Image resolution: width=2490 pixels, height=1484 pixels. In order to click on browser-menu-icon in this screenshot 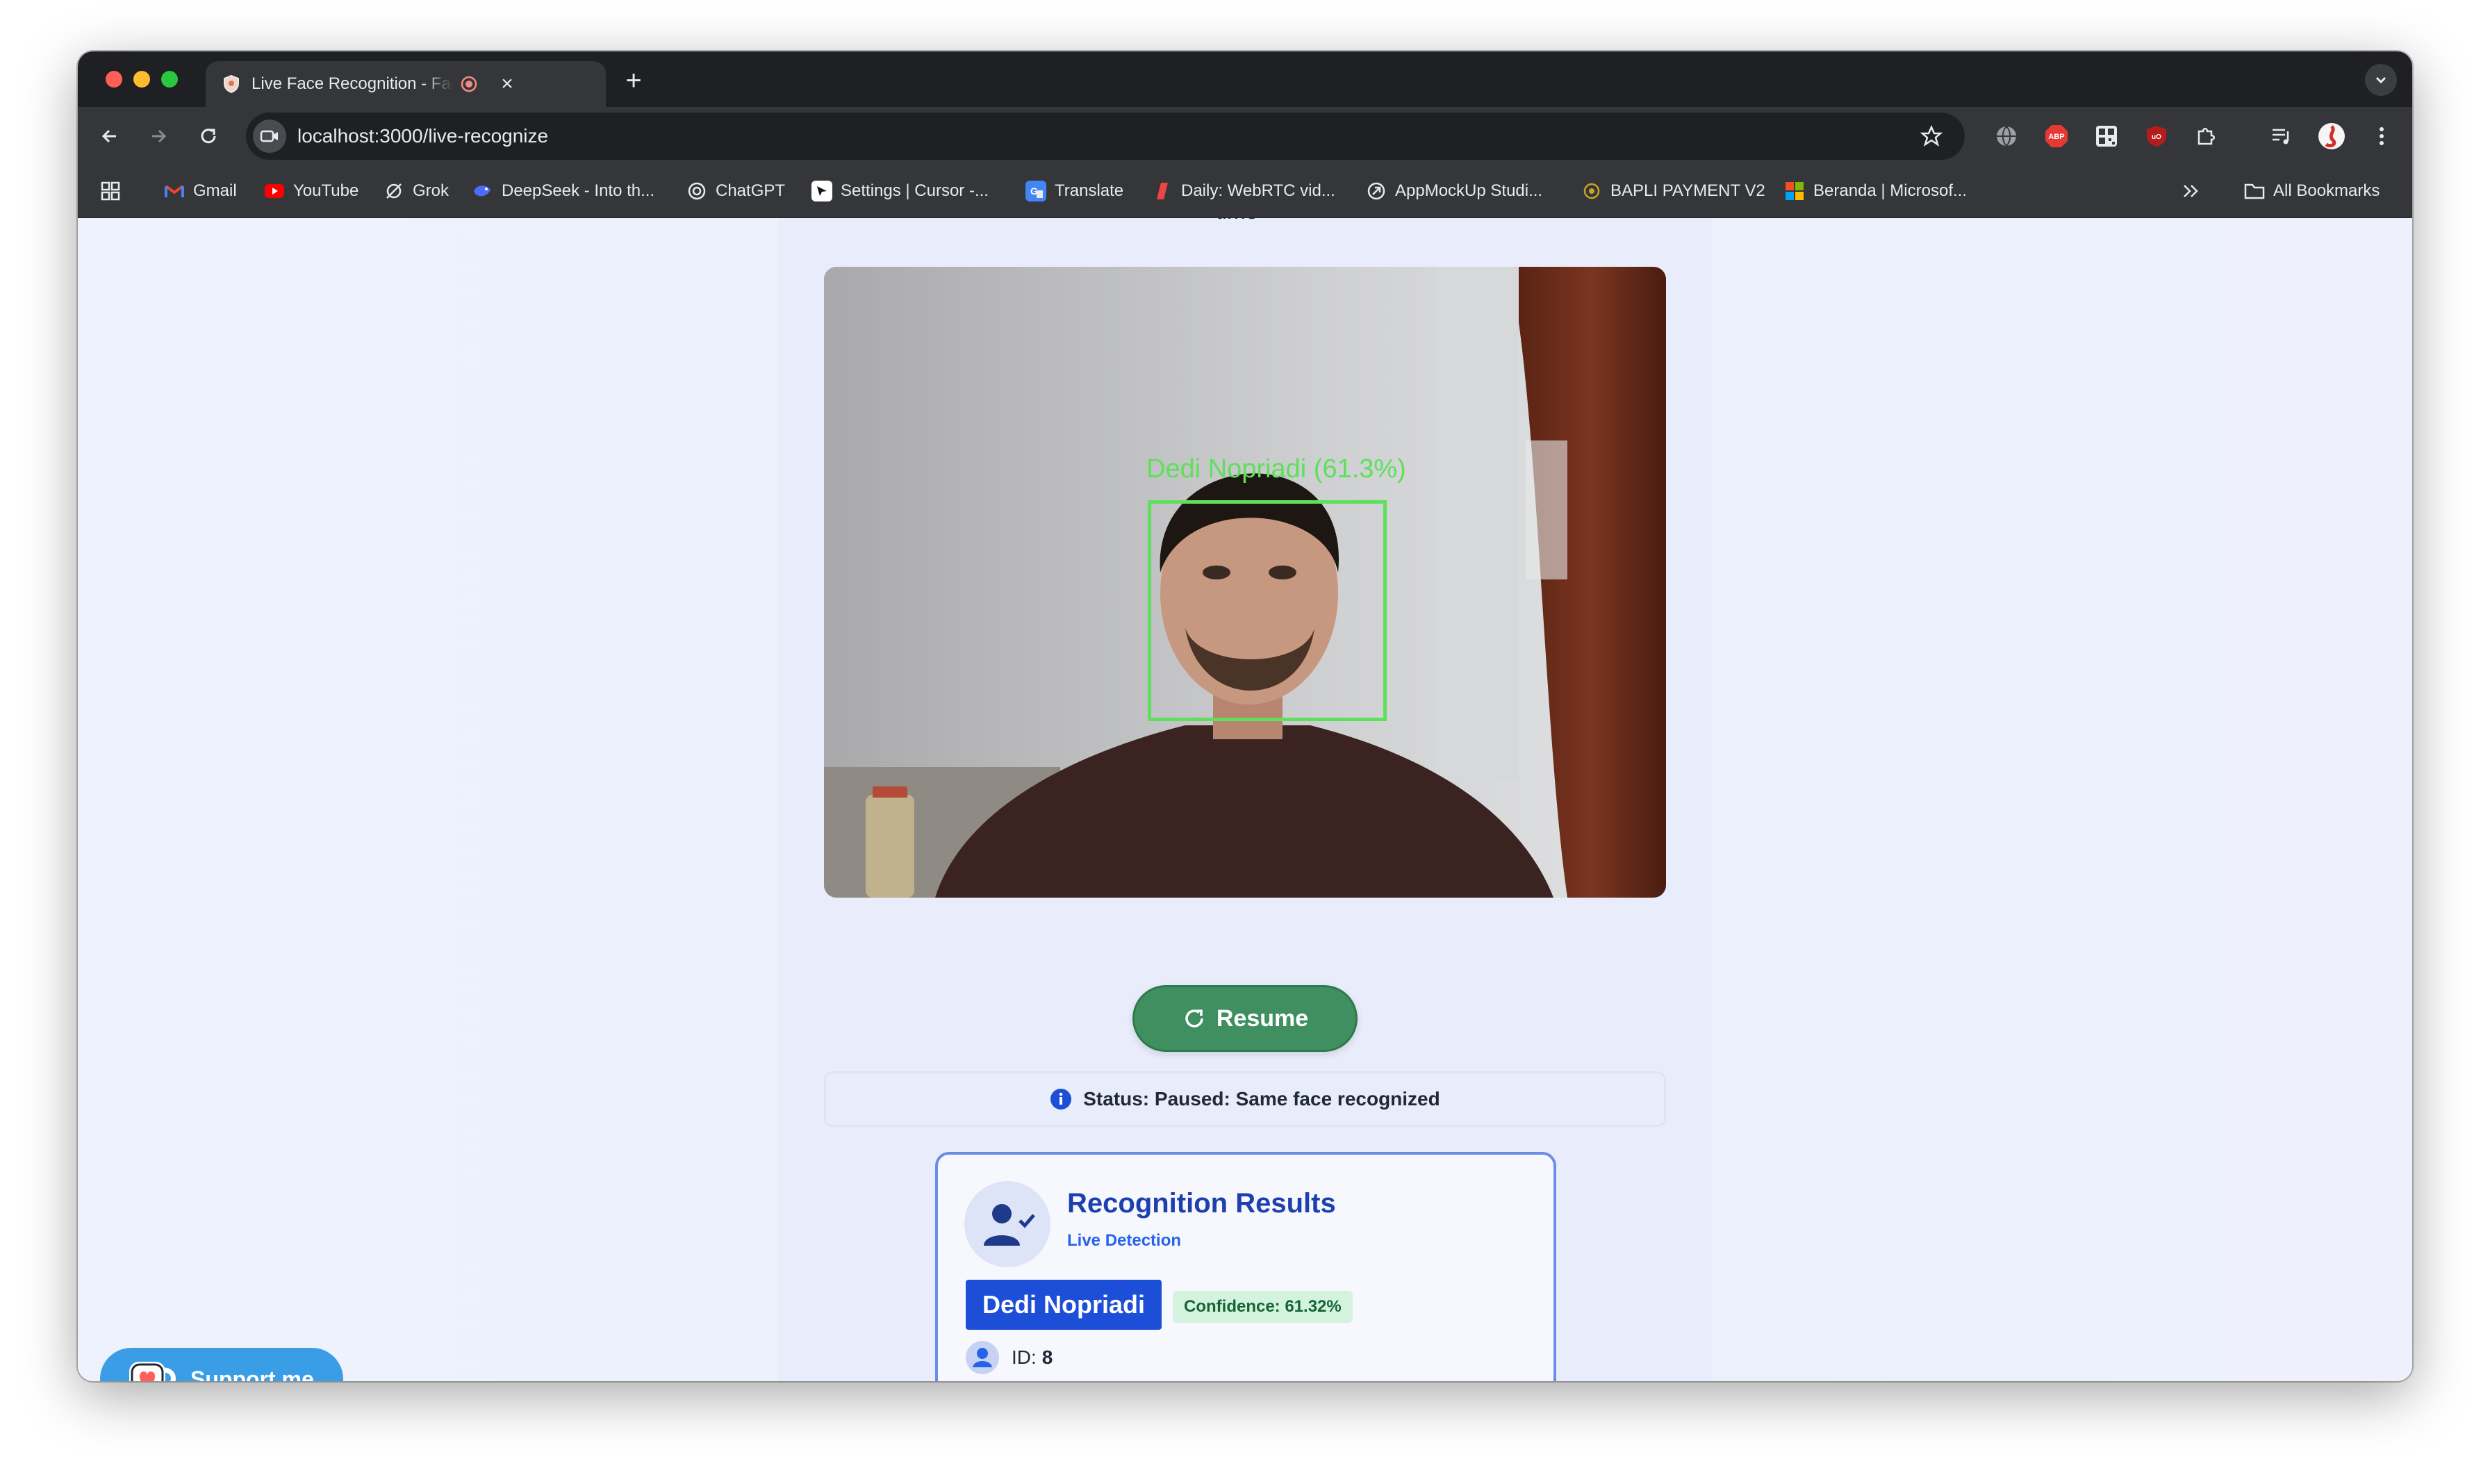, I will do `click(2382, 136)`.